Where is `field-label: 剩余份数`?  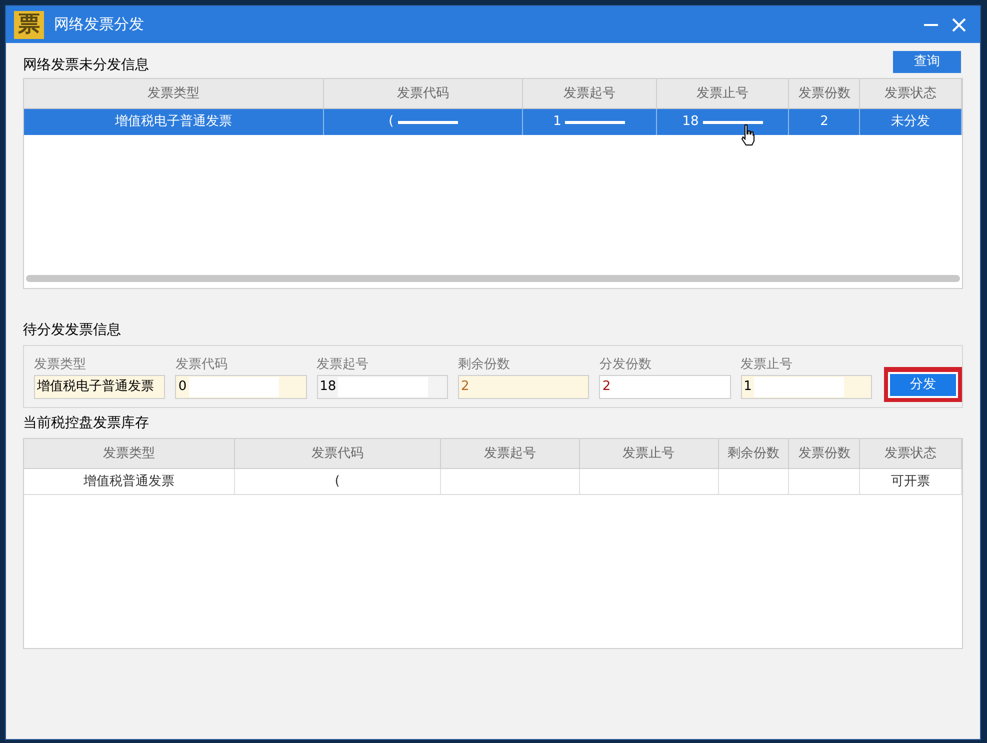 field-label: 剩余份数 is located at coordinates (484, 365).